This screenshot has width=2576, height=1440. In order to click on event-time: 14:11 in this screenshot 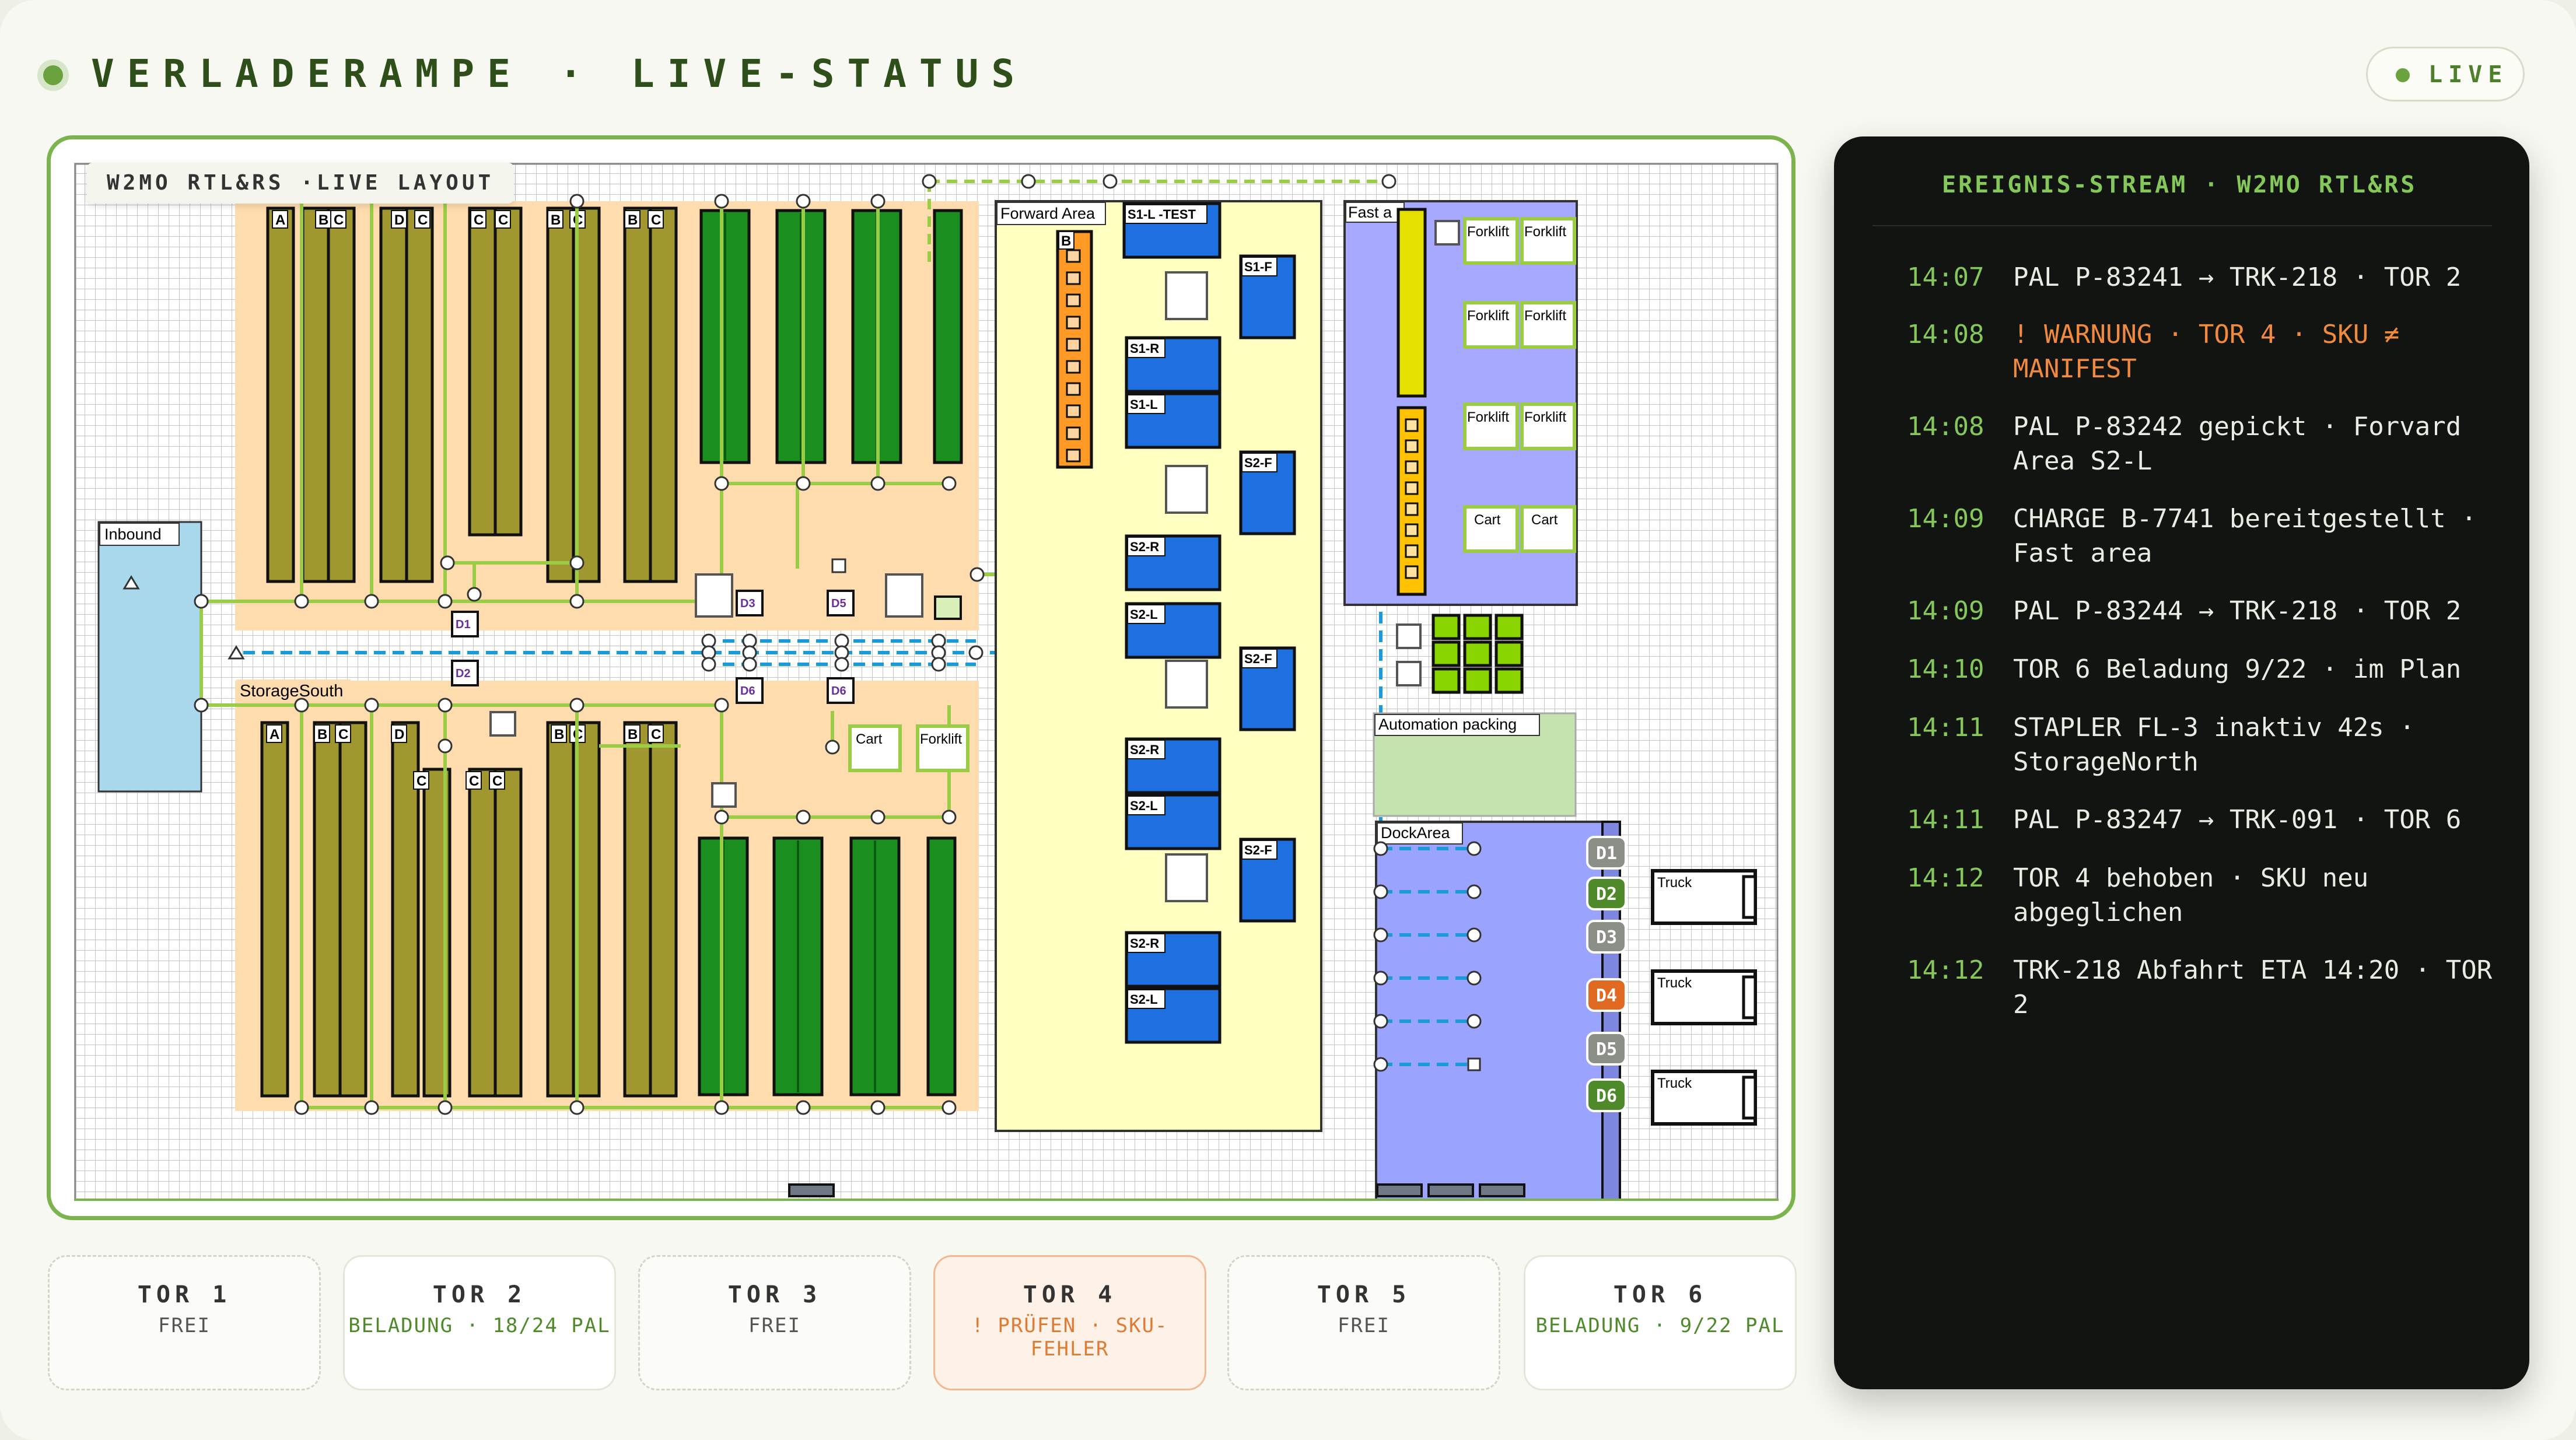, I will do `click(1946, 820)`.